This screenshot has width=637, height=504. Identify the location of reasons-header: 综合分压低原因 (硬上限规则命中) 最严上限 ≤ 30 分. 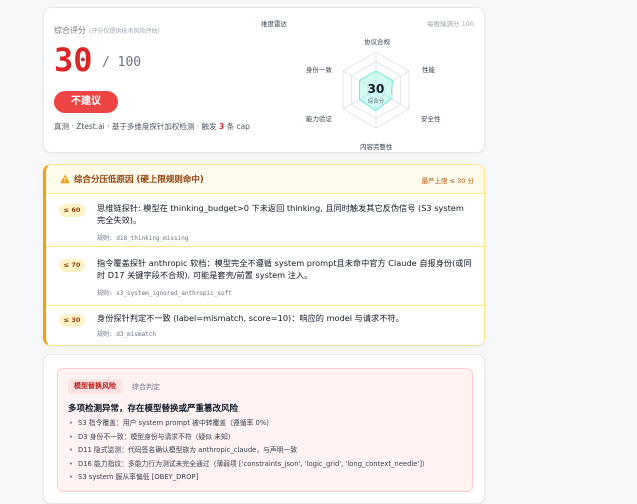
(267, 181).